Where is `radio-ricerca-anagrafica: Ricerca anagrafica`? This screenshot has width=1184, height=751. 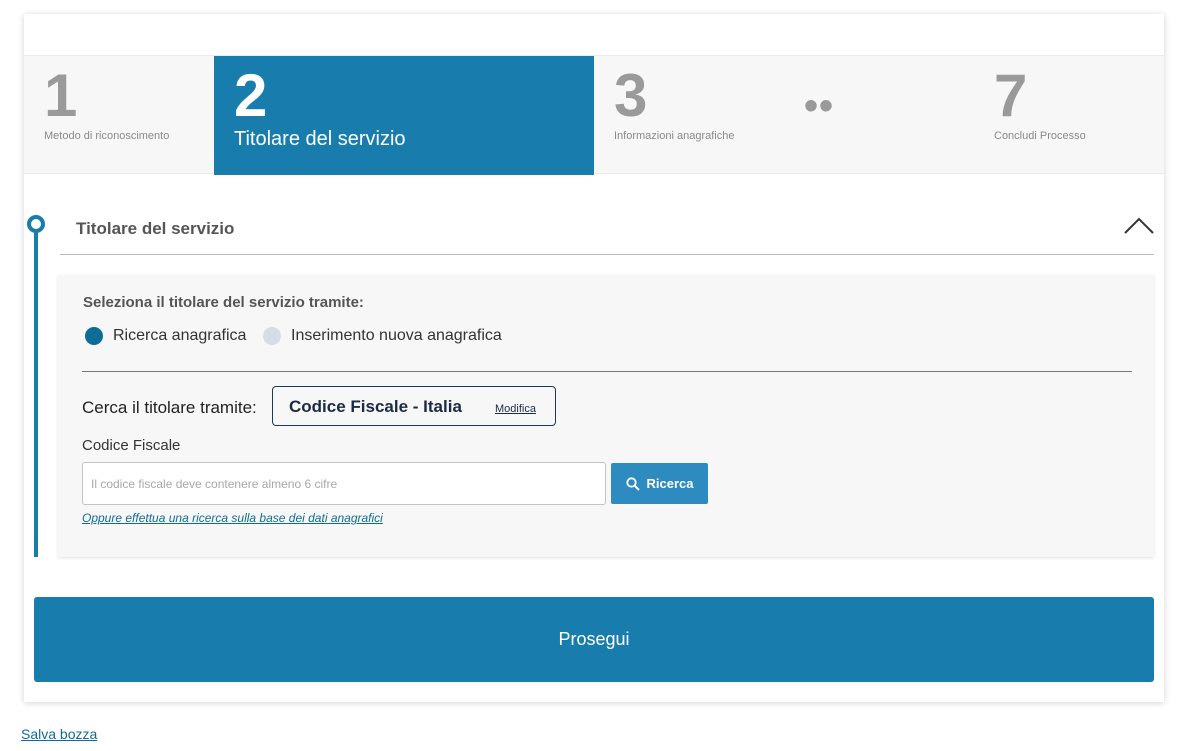 radio-ricerca-anagrafica: Ricerca anagrafica is located at coordinates (165, 336).